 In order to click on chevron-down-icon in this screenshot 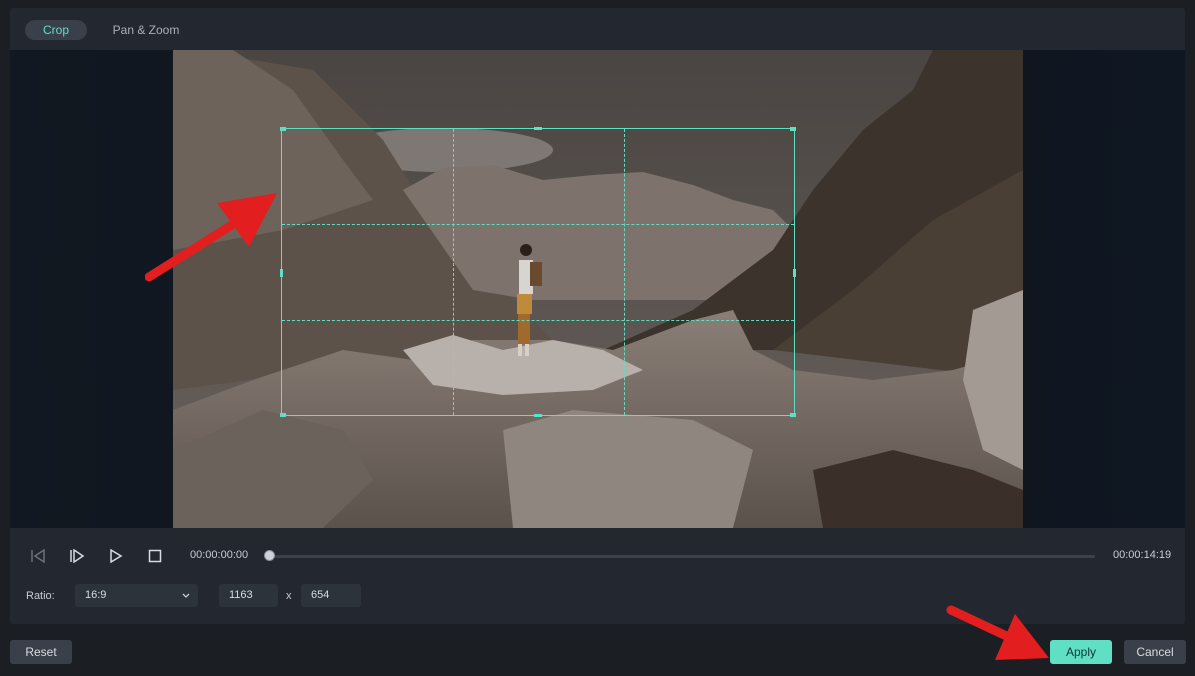, I will do `click(186, 595)`.